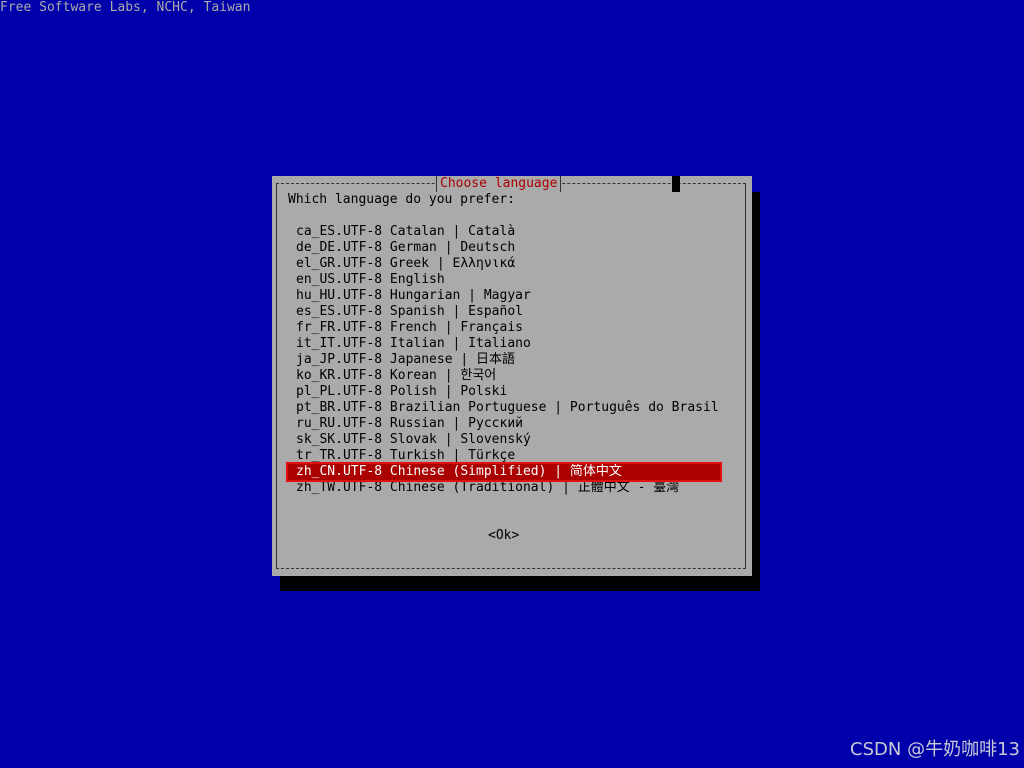  What do you see at coordinates (401, 199) in the screenshot?
I see `dialog-prompt: Which language do you prefer:` at bounding box center [401, 199].